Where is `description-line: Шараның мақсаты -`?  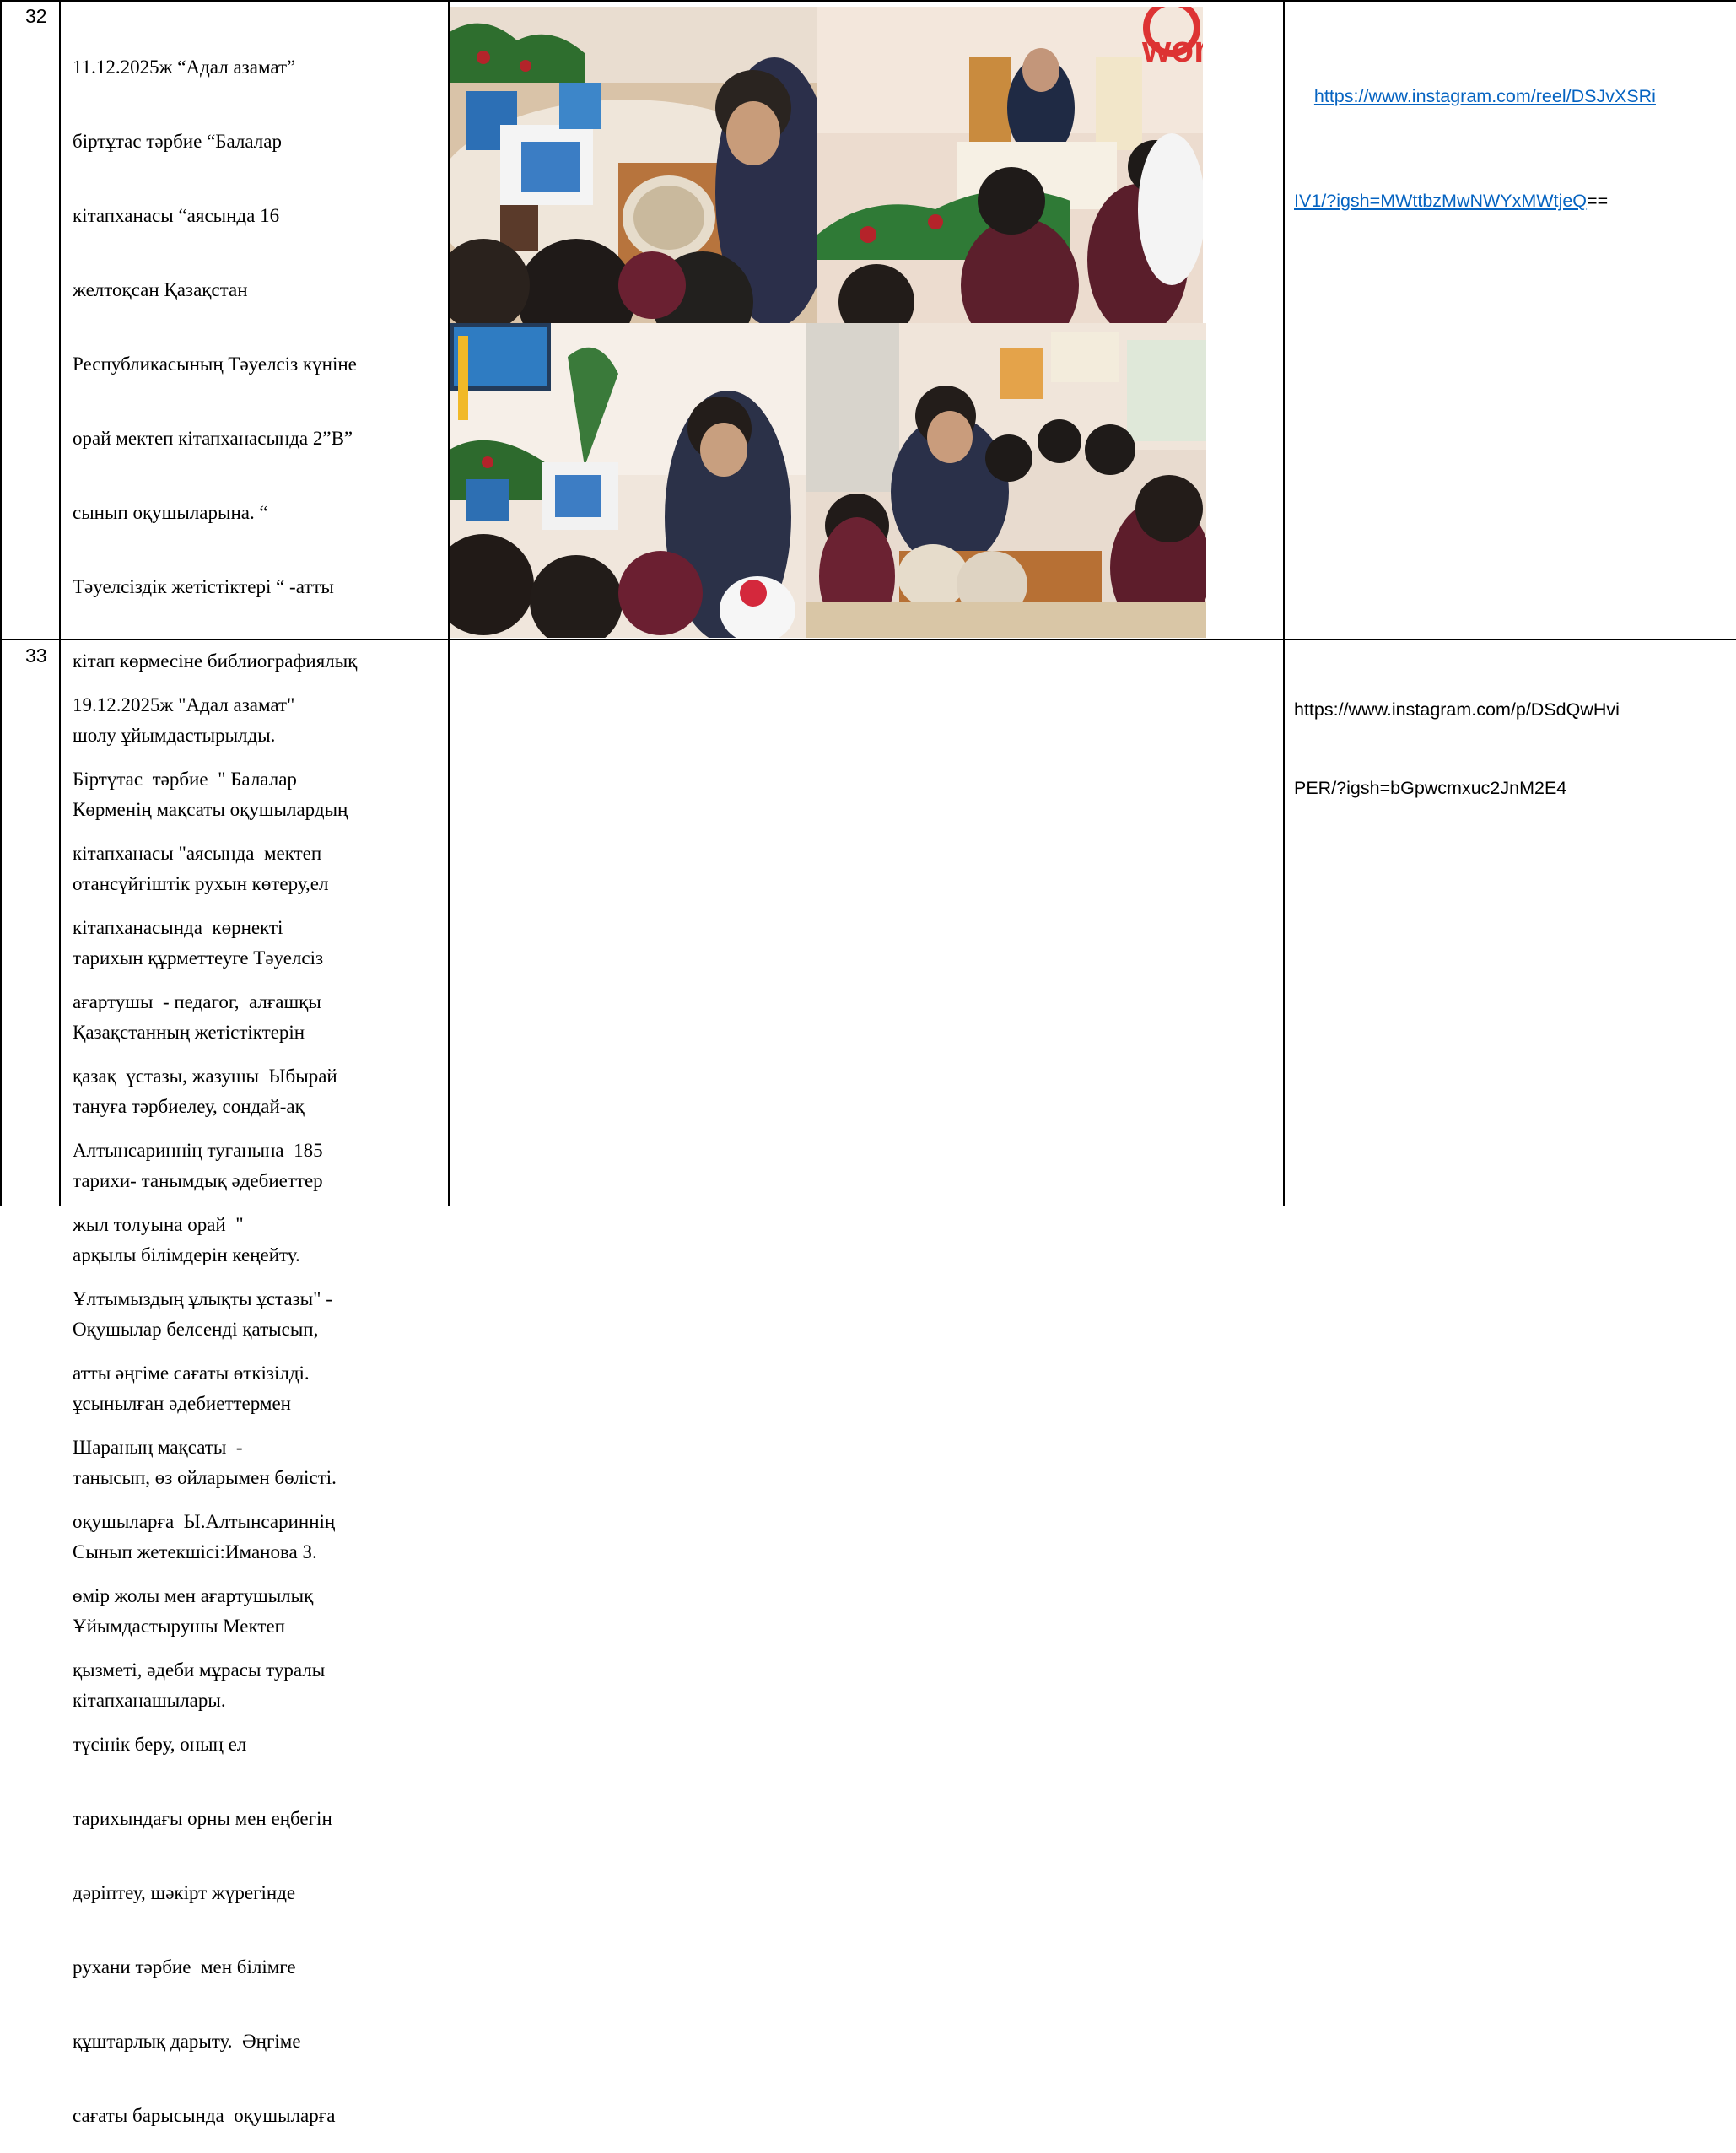
description-line: Шараның мақсаты - is located at coordinates (158, 1447).